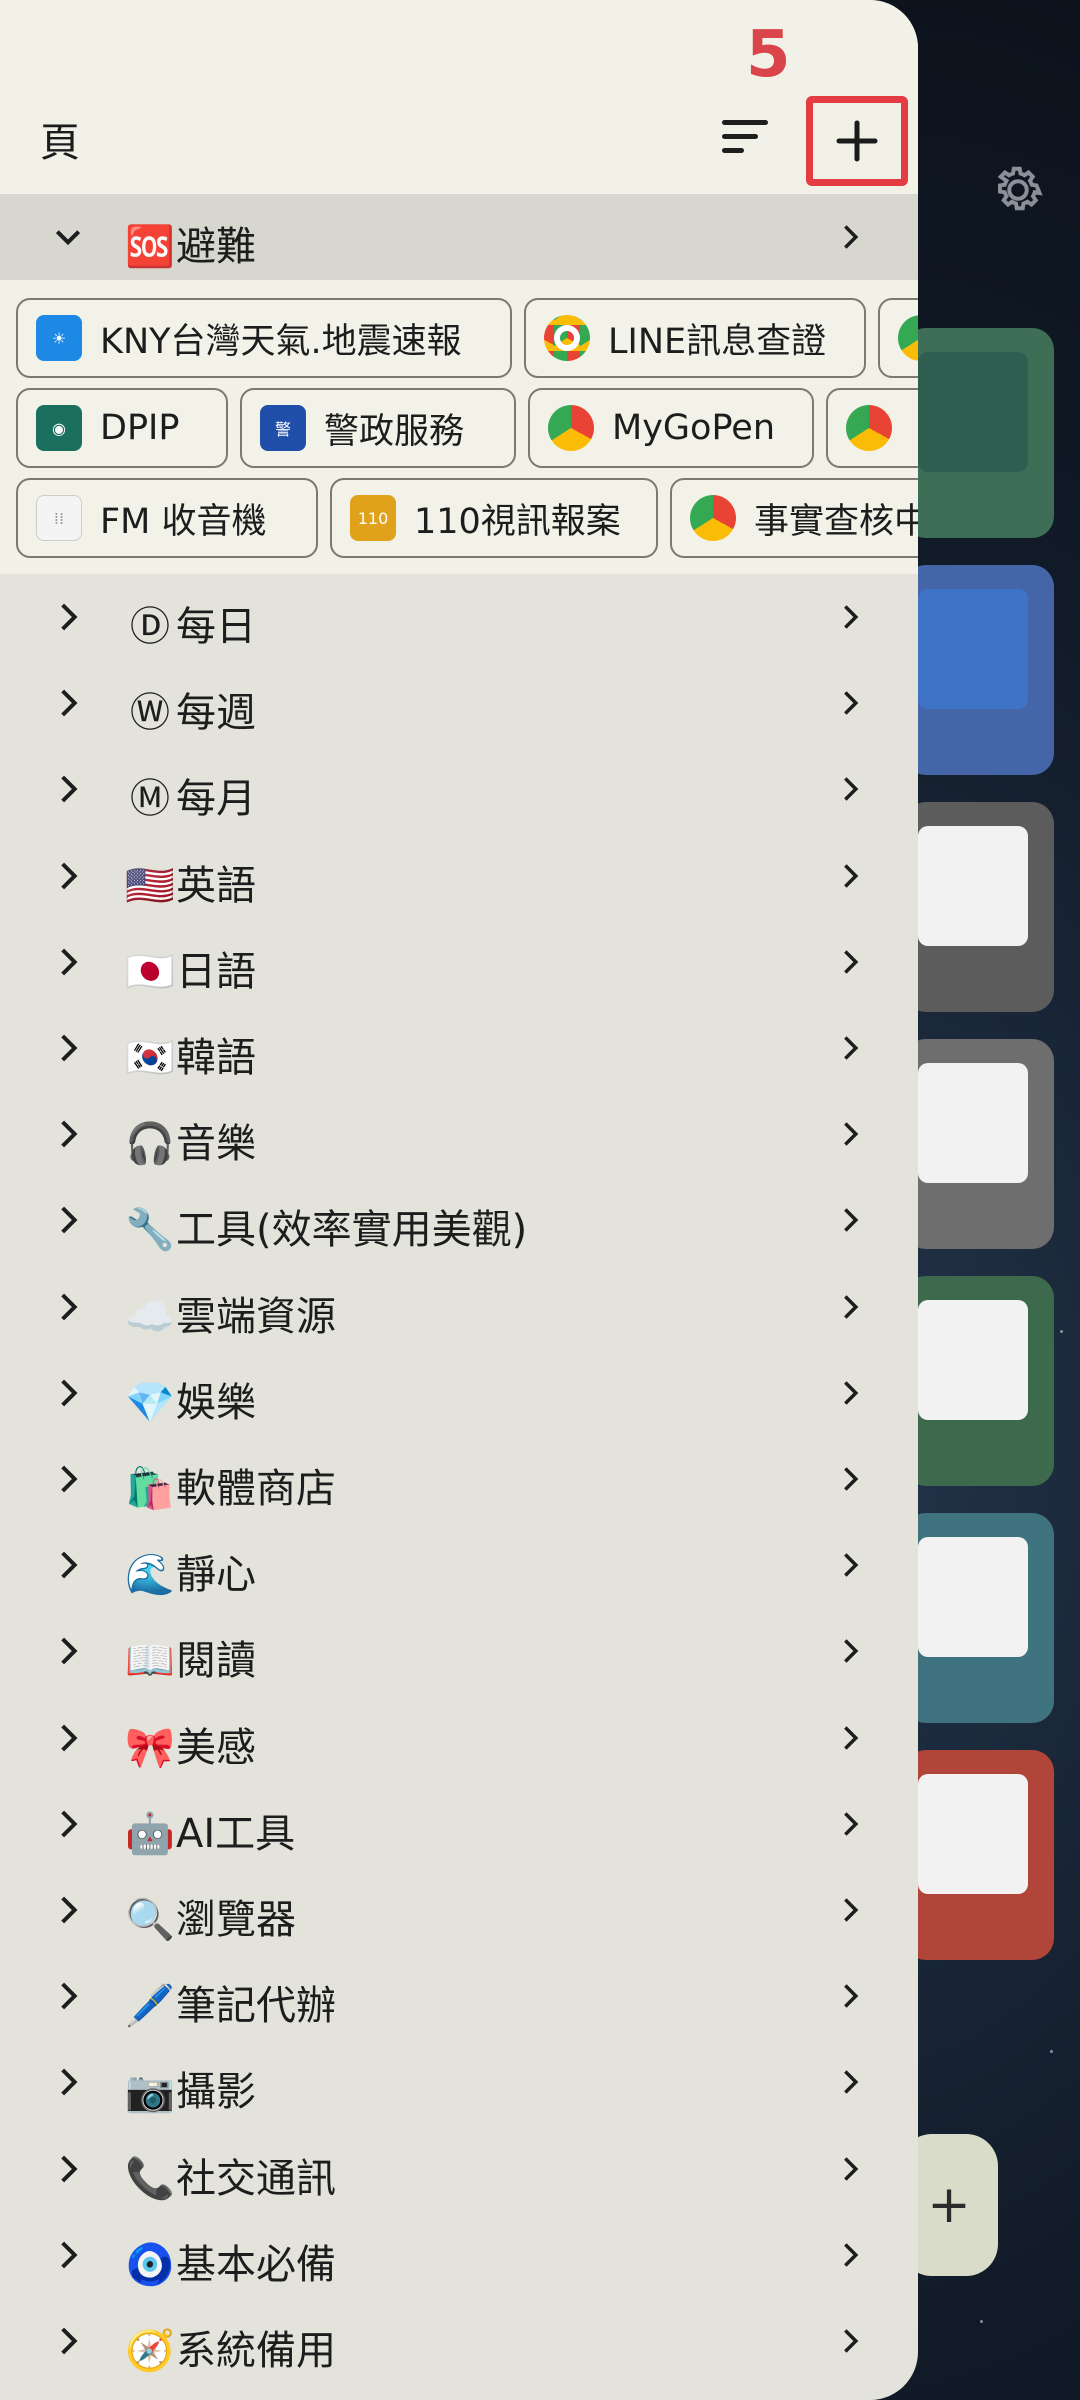 The height and width of the screenshot is (2400, 1080). What do you see at coordinates (264, 338) in the screenshot?
I see `chip-kny-weather: ☀ KNY台灣天氣.地震速報` at bounding box center [264, 338].